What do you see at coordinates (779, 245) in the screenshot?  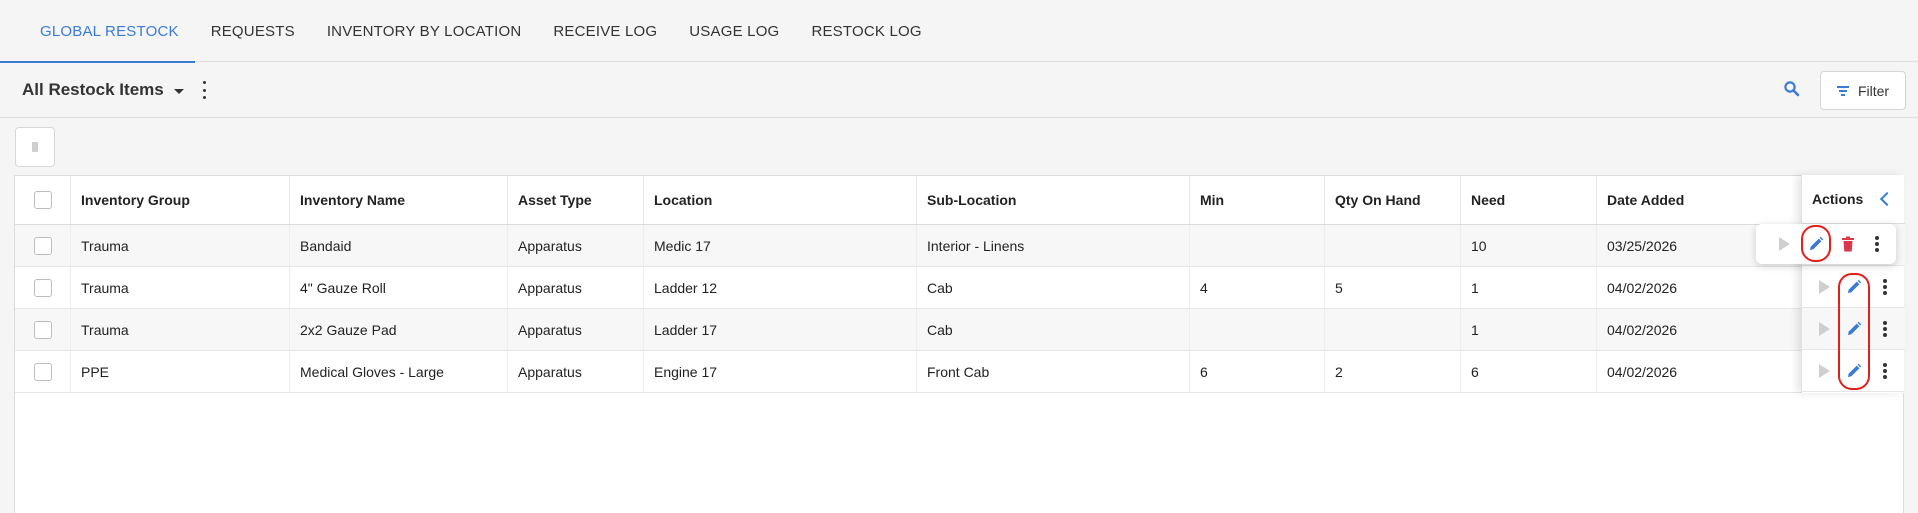 I see `cell-location: Medic 17` at bounding box center [779, 245].